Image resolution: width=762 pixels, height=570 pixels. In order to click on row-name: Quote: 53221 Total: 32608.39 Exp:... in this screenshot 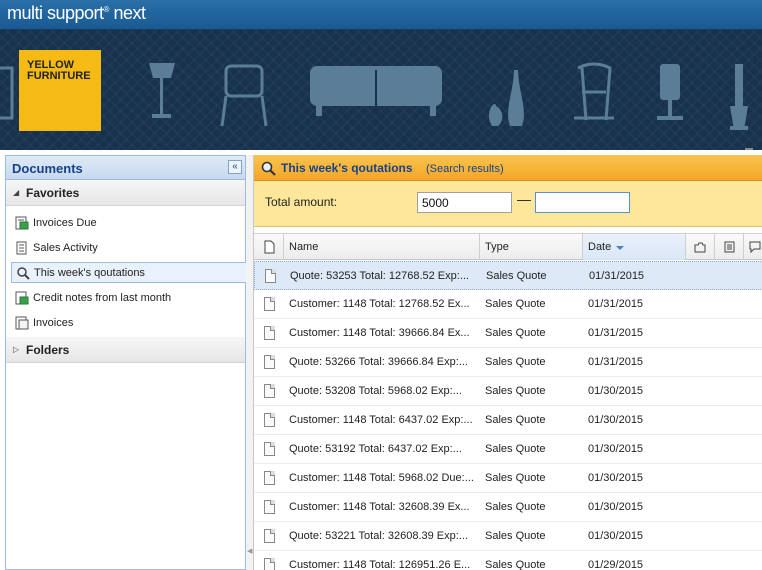, I will do `click(378, 536)`.